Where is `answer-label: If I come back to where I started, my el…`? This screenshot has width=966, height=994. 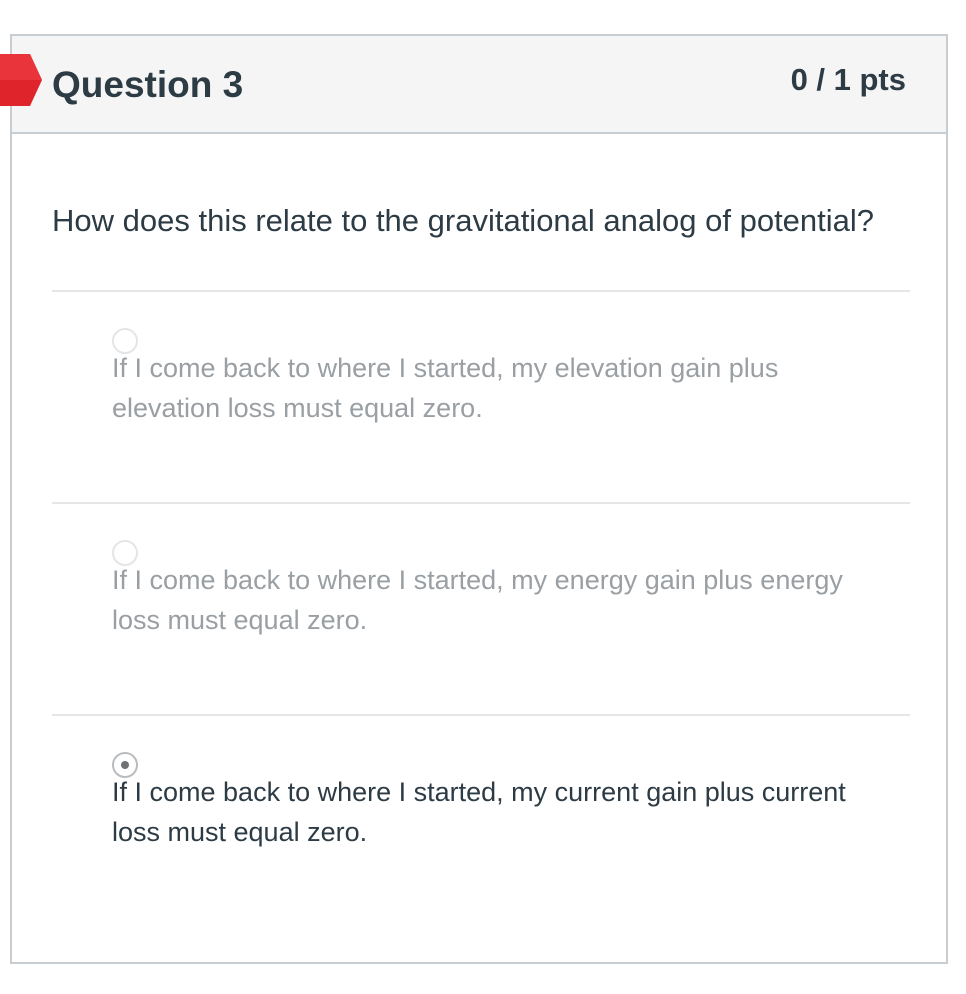 answer-label: If I come back to where I started, my el… is located at coordinates (445, 388).